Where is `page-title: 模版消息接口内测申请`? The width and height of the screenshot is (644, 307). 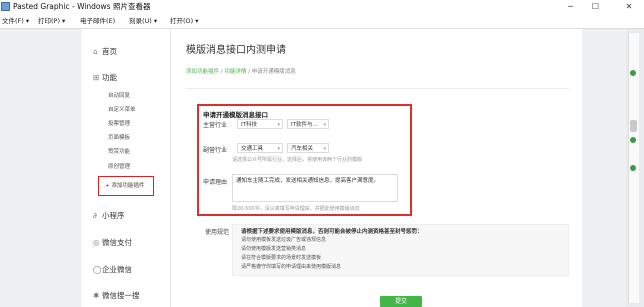 page-title: 模版消息接口内测申请 is located at coordinates (236, 50).